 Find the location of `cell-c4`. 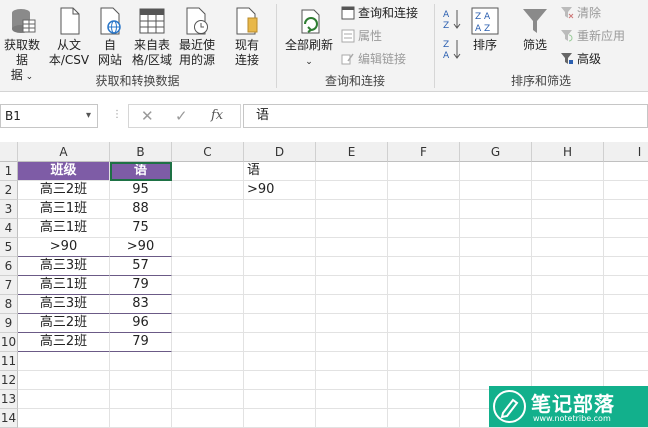

cell-c4 is located at coordinates (208, 228).